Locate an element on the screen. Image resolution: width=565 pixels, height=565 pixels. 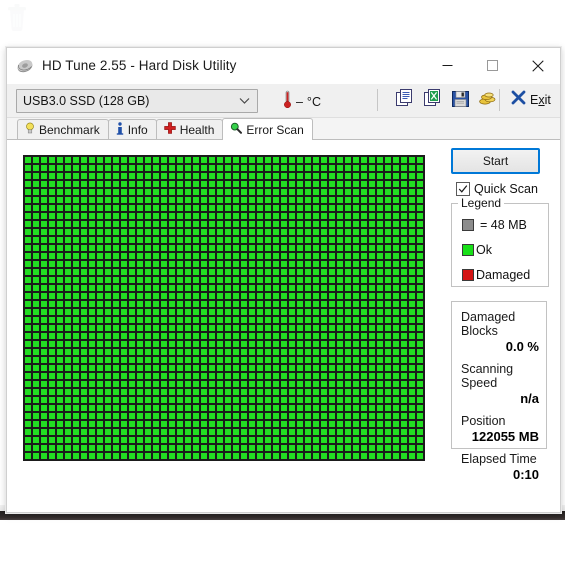
tab-benchmark: Benchmark is located at coordinates (63, 129).